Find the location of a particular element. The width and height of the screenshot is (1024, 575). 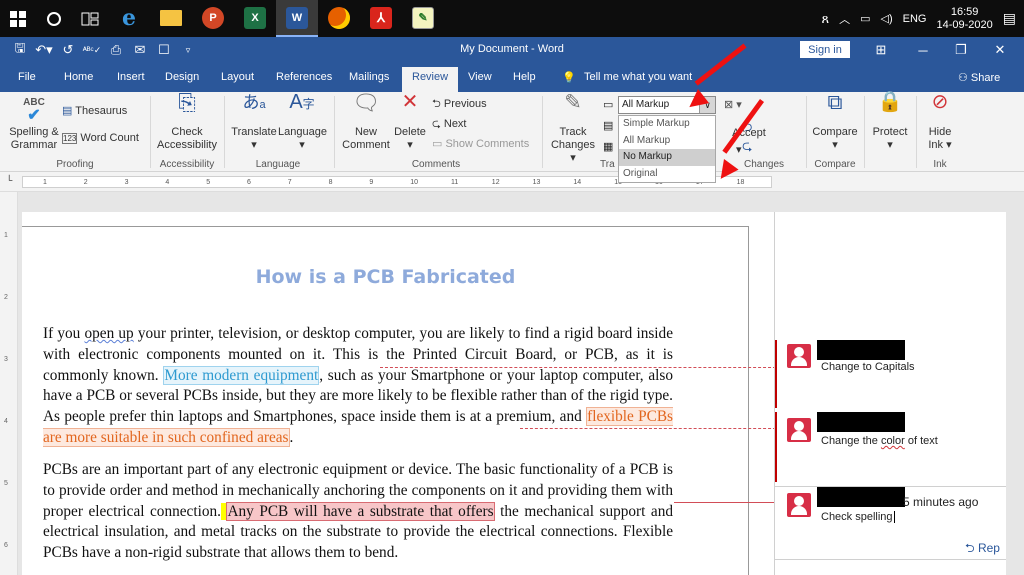

tab-design: Design is located at coordinates (182, 77).